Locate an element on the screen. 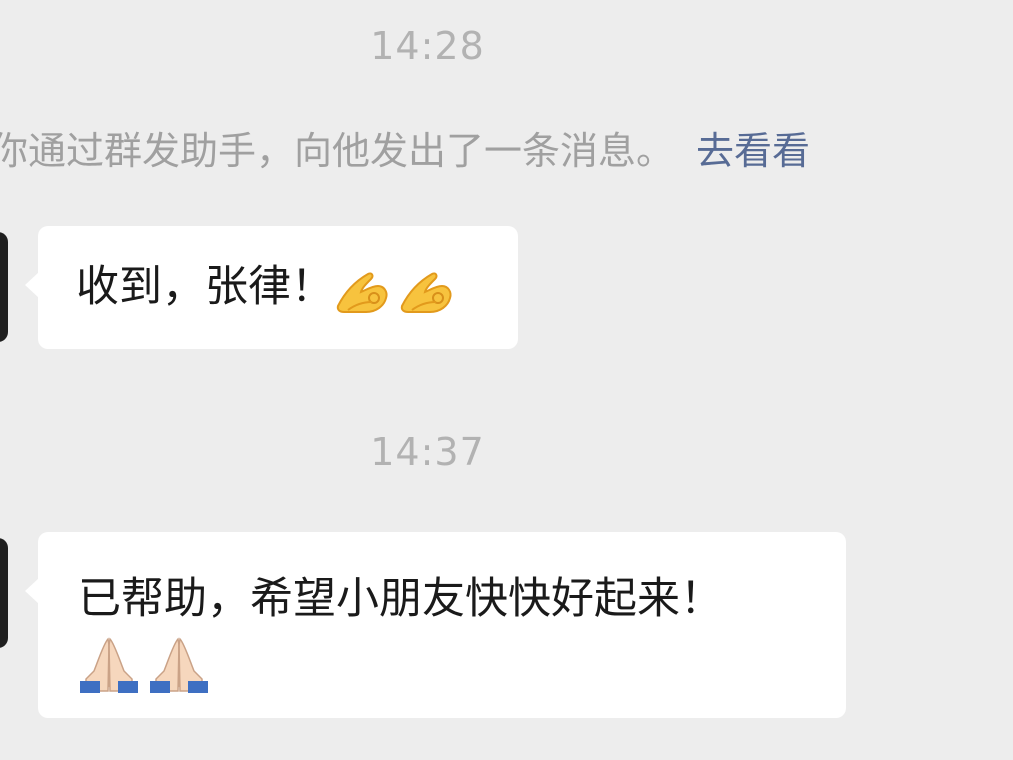 The width and height of the screenshot is (1013, 760). view-link: 去看看 is located at coordinates (753, 151).